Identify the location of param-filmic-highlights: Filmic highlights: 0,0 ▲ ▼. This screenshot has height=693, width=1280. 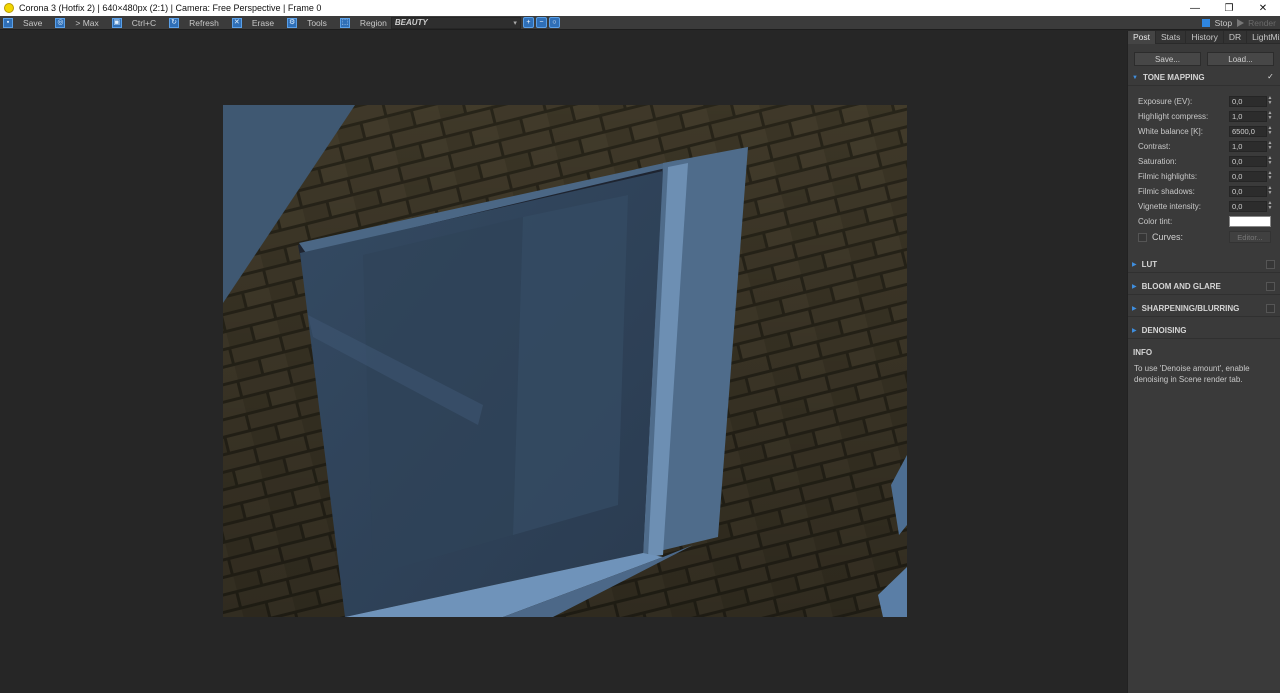
(1205, 176).